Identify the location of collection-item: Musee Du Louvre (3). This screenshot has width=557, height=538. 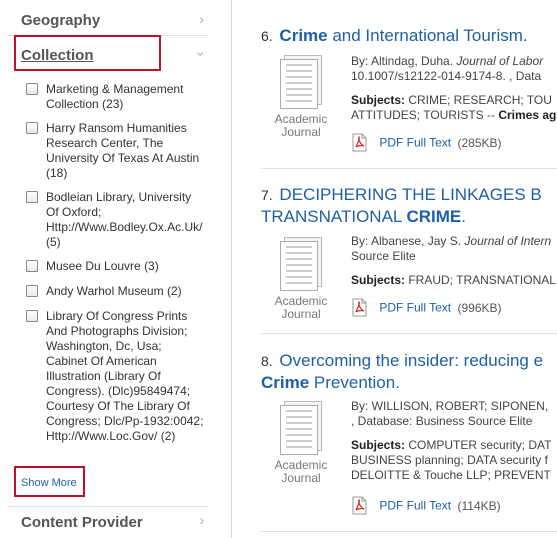
(116, 266).